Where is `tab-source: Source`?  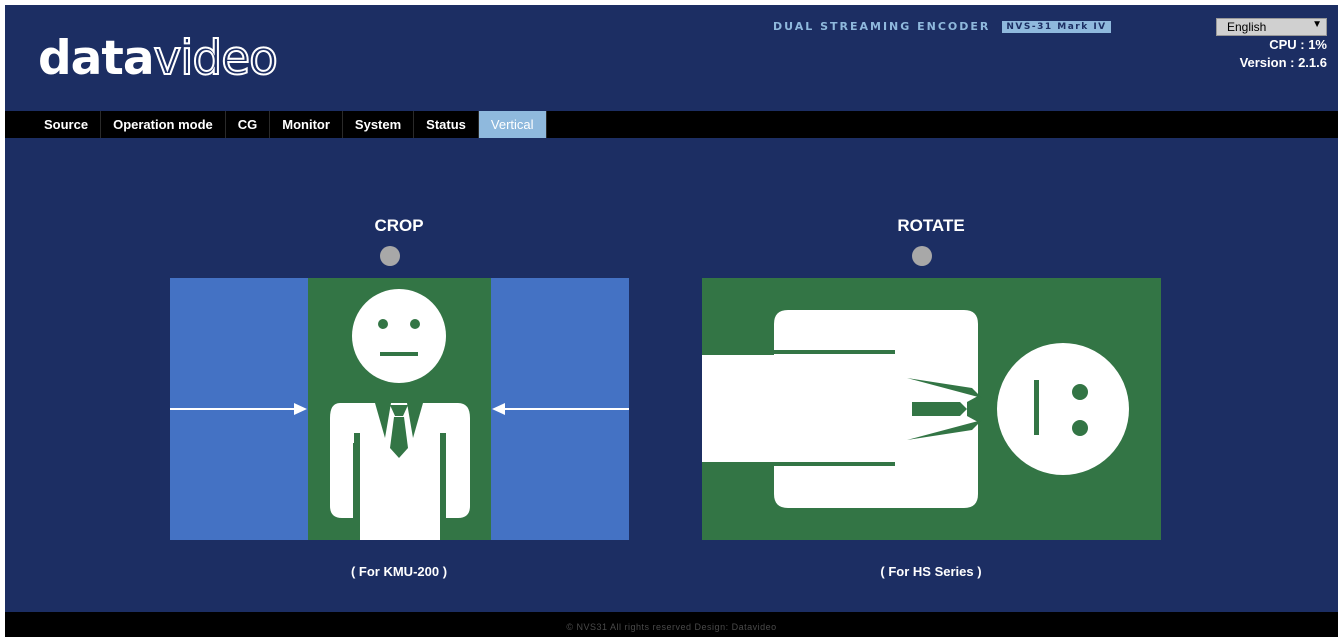 tab-source: Source is located at coordinates (67, 124).